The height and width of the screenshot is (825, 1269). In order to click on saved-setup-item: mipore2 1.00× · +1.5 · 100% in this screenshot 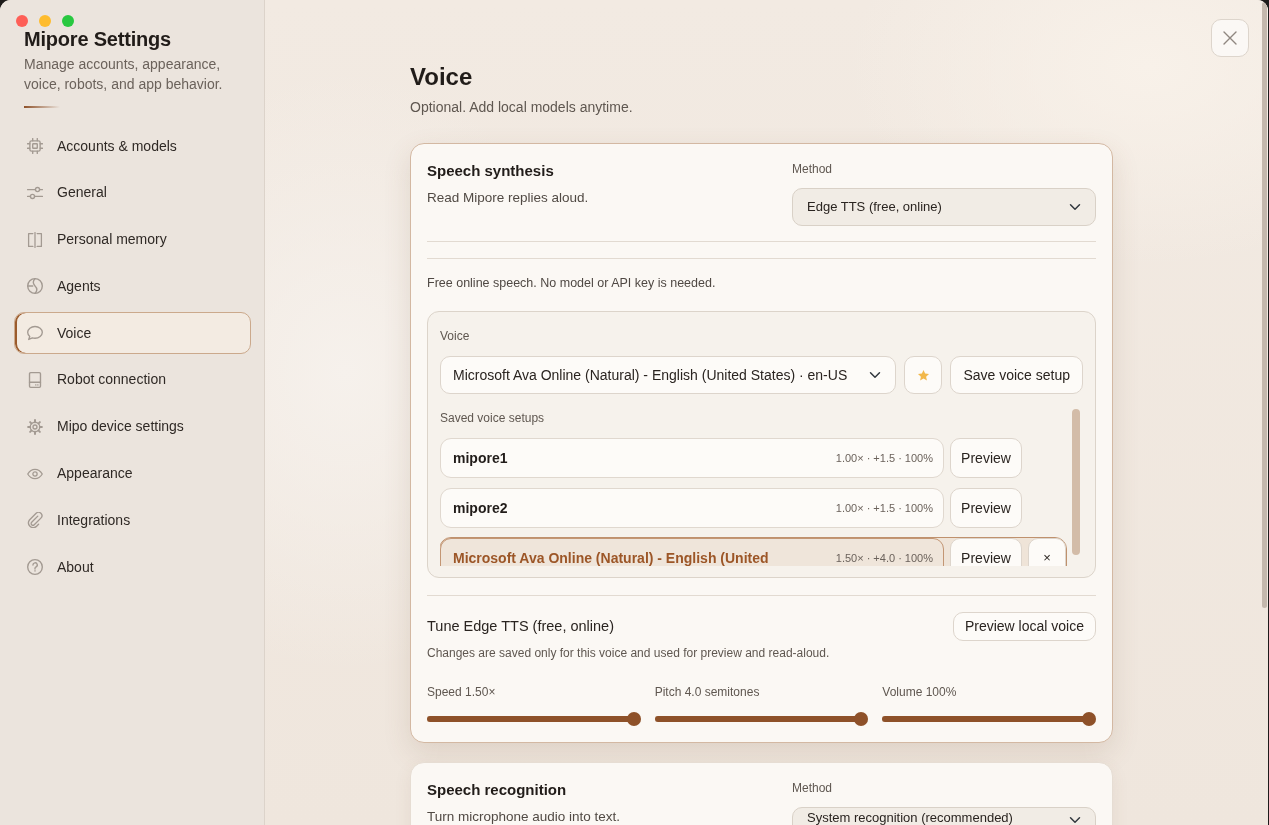, I will do `click(692, 508)`.